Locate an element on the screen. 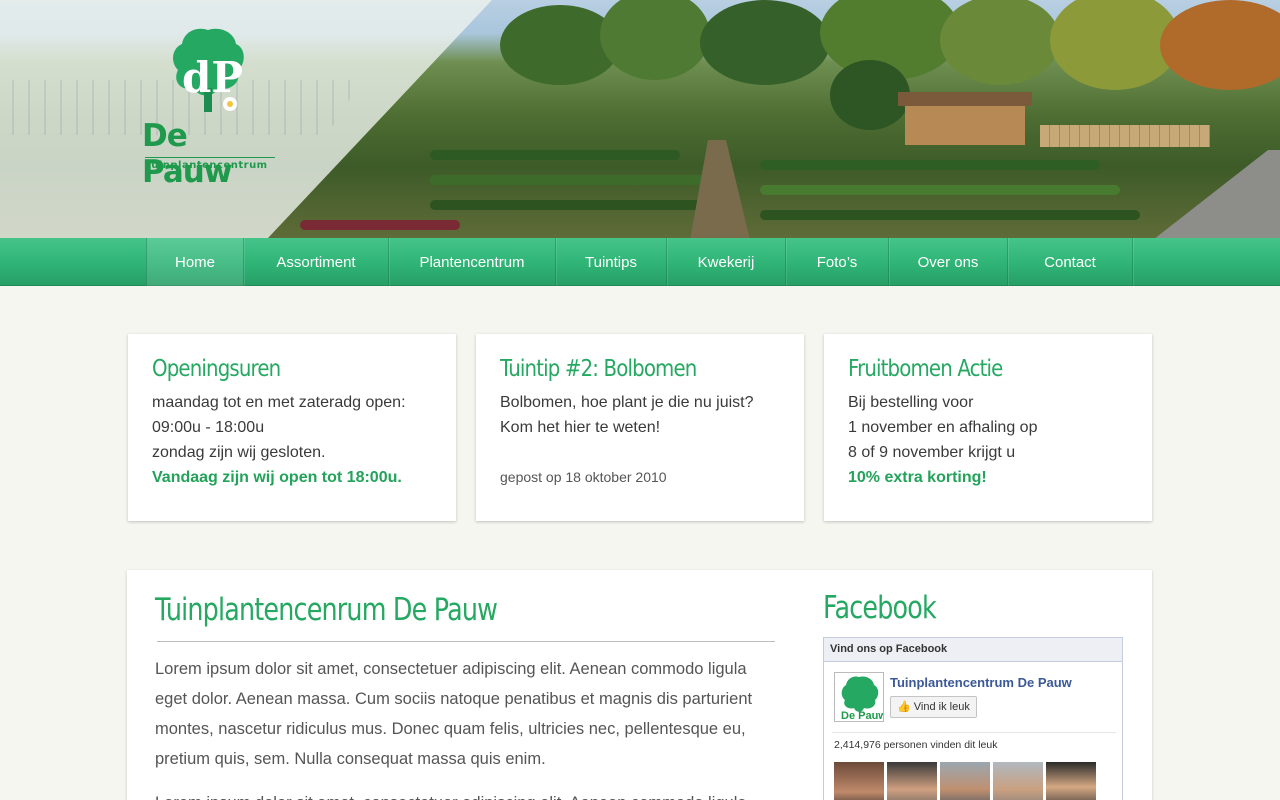 The width and height of the screenshot is (1280, 800). logo-tree-icon: dP is located at coordinates (208, 70).